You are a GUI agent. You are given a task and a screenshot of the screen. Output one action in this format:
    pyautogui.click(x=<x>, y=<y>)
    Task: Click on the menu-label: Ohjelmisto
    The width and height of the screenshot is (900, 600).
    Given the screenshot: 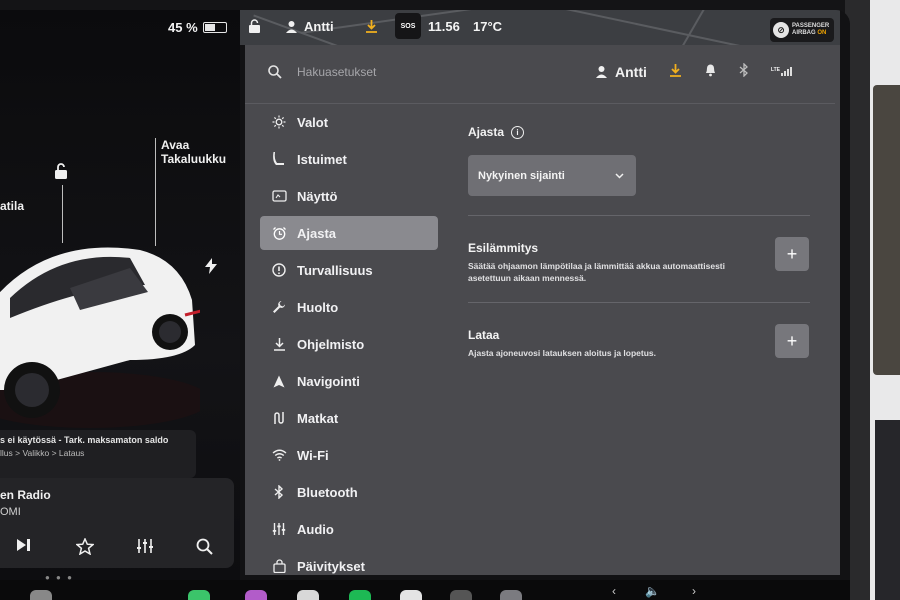 What is the action you would take?
    pyautogui.click(x=331, y=344)
    